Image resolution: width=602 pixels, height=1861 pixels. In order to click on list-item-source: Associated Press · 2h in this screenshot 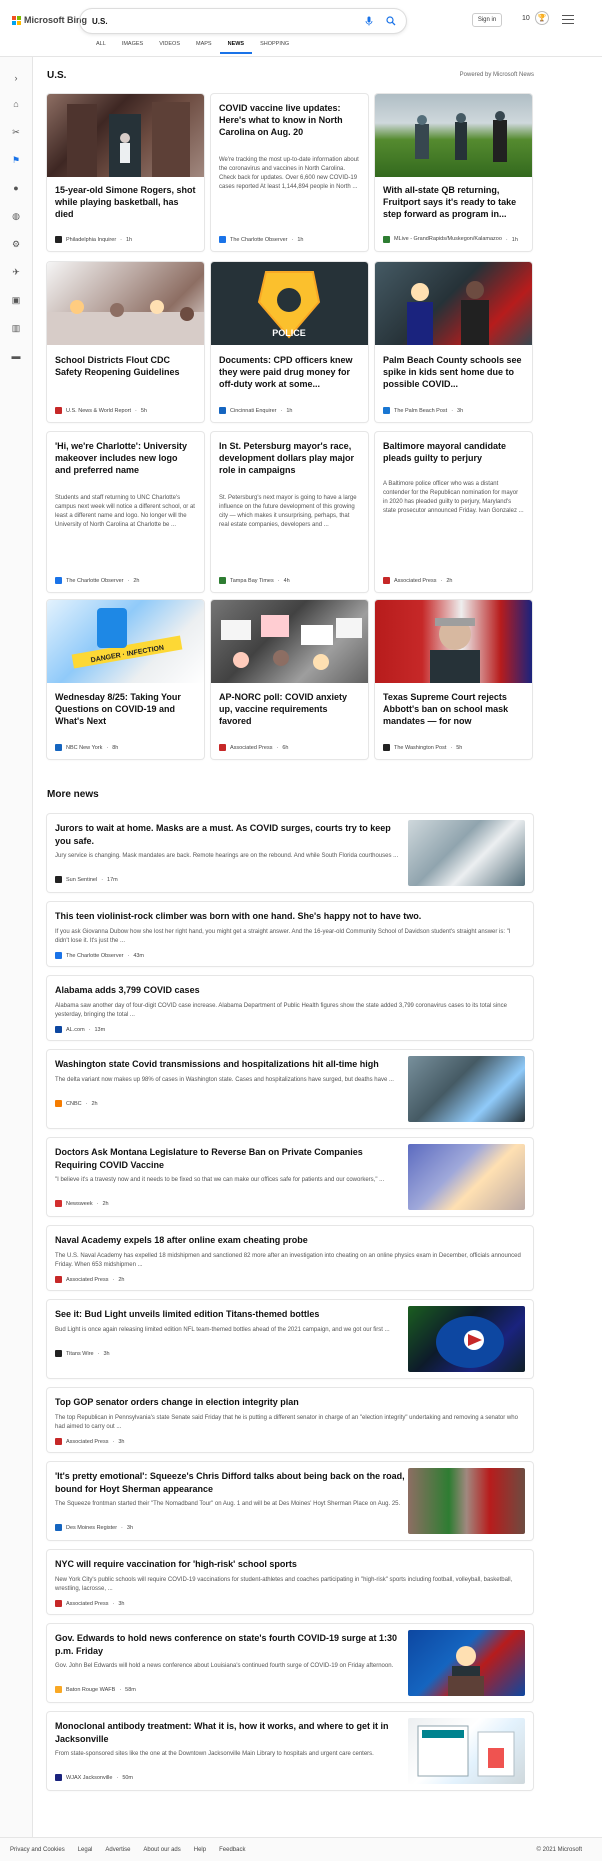, I will do `click(89, 1279)`.